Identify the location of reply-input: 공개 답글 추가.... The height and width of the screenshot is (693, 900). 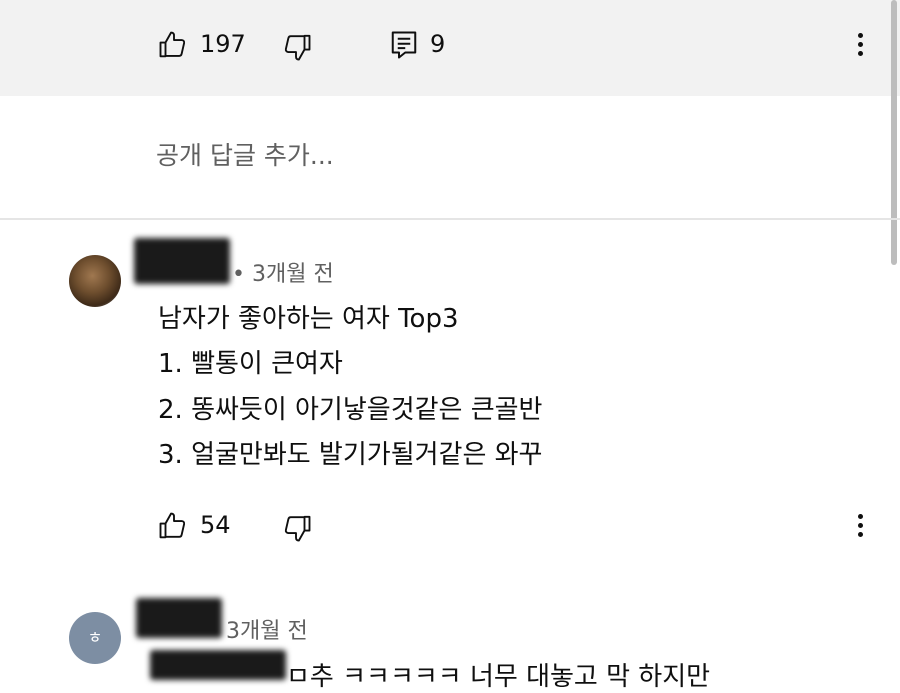
(245, 154).